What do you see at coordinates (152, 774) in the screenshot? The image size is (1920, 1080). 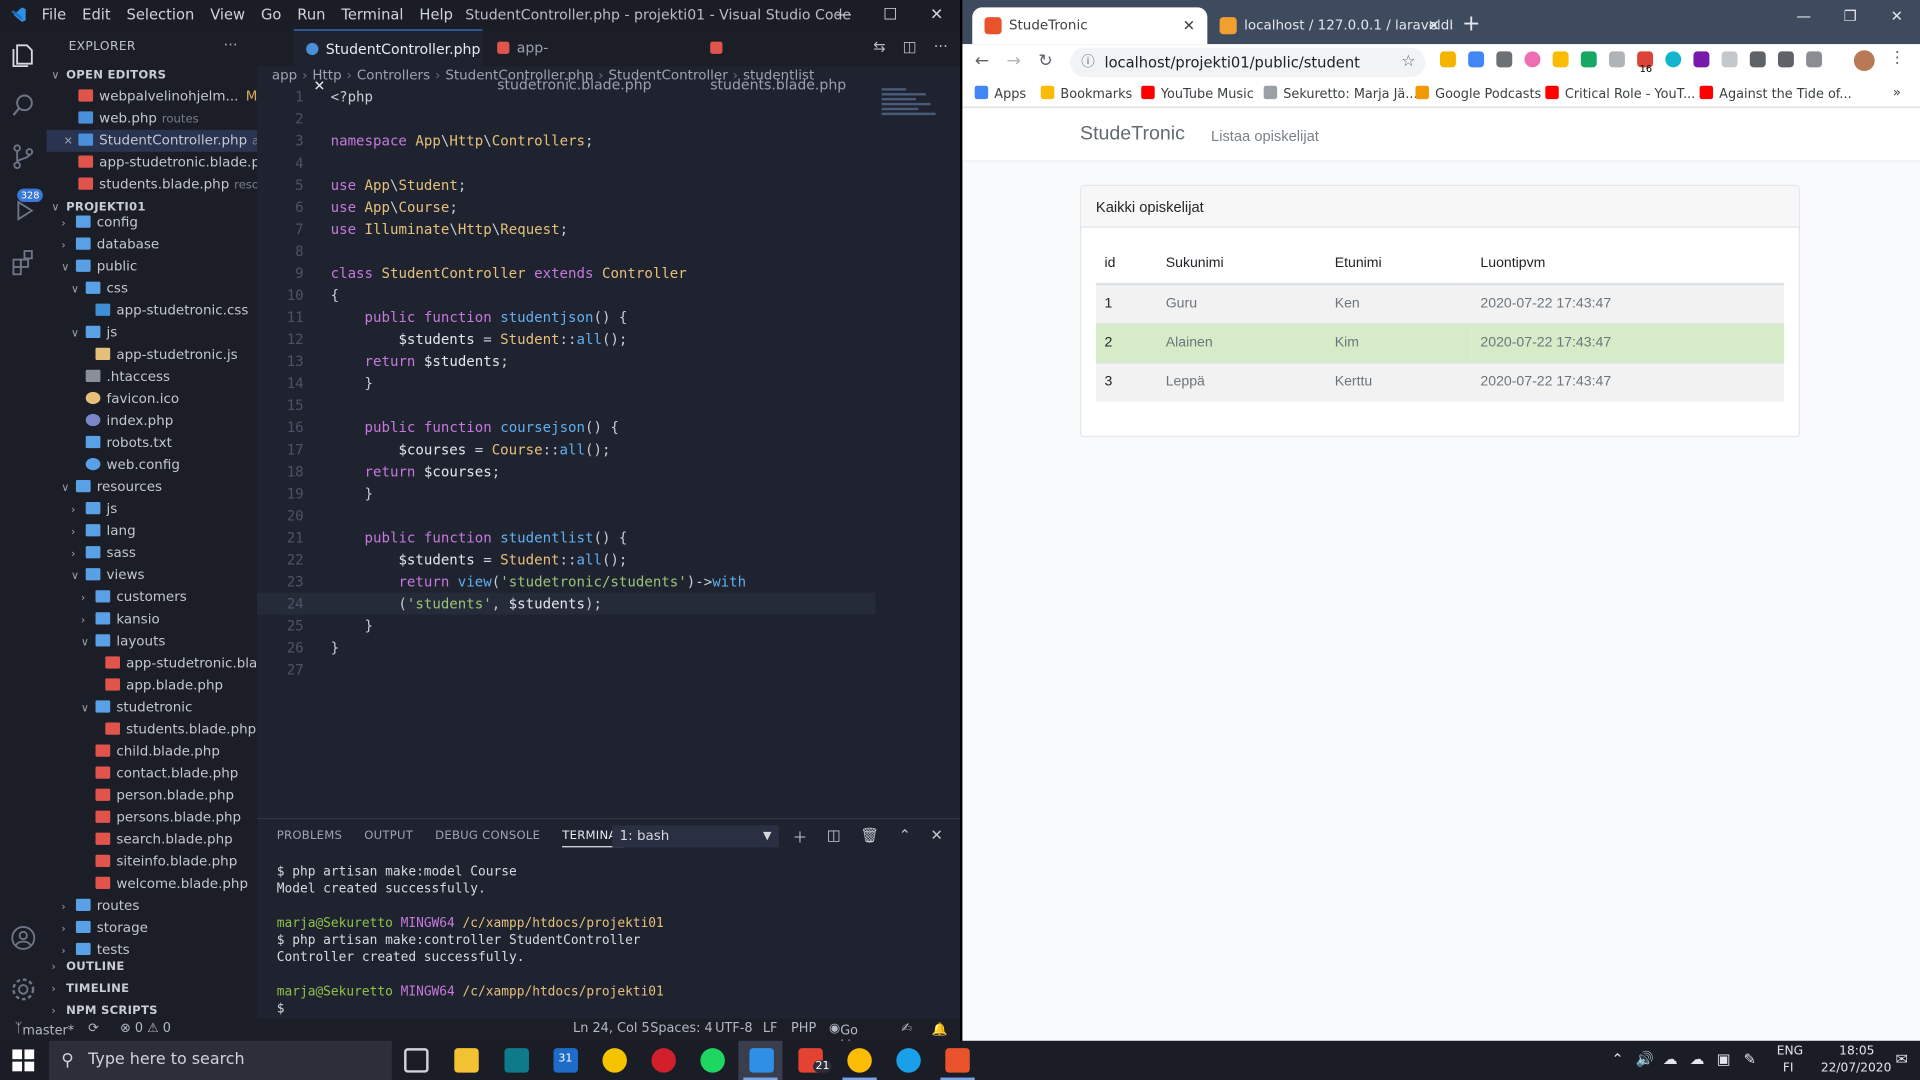 I see `tree-file: contact.blade.php` at bounding box center [152, 774].